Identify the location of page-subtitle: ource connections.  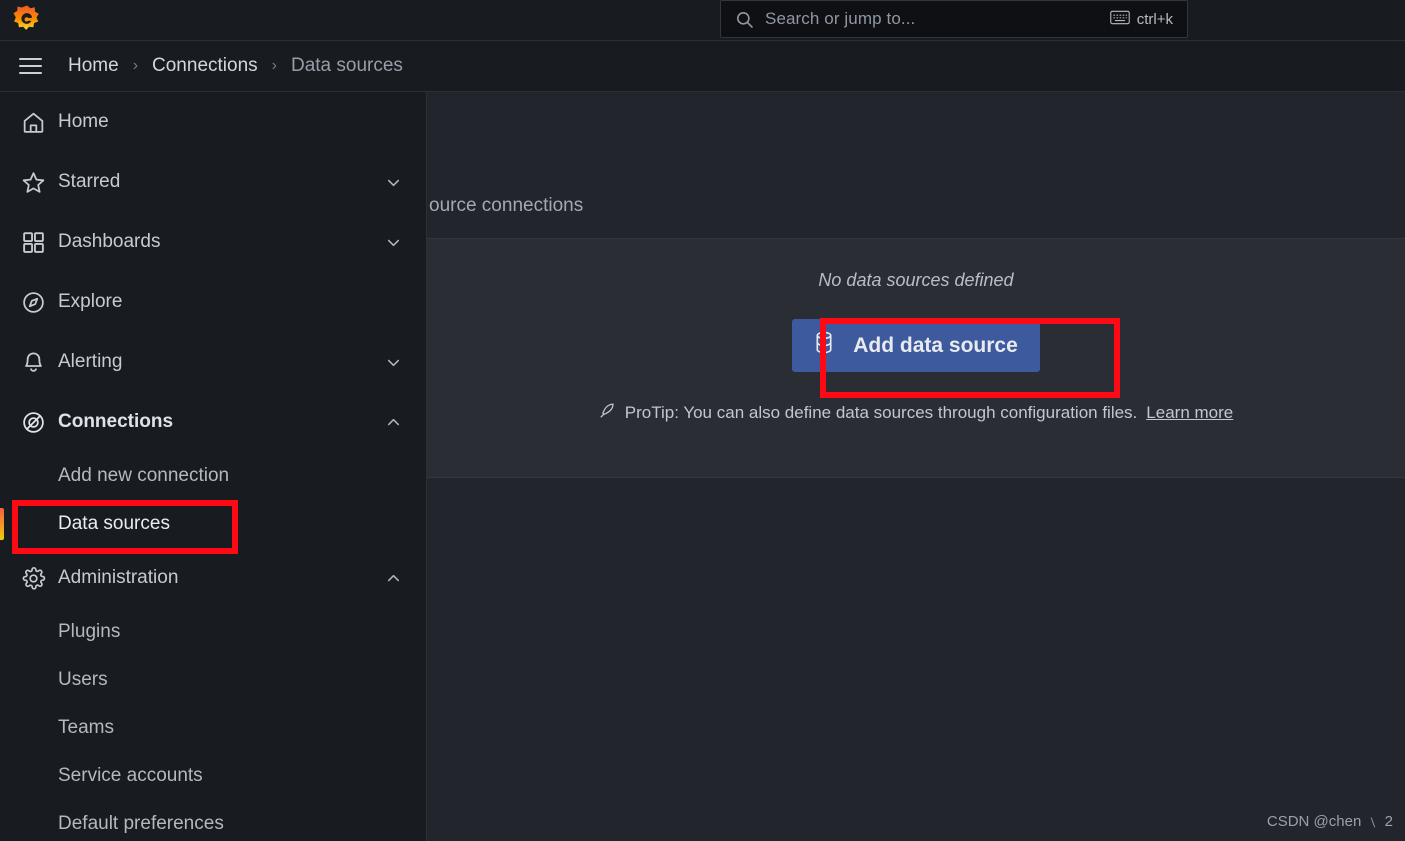
(506, 205).